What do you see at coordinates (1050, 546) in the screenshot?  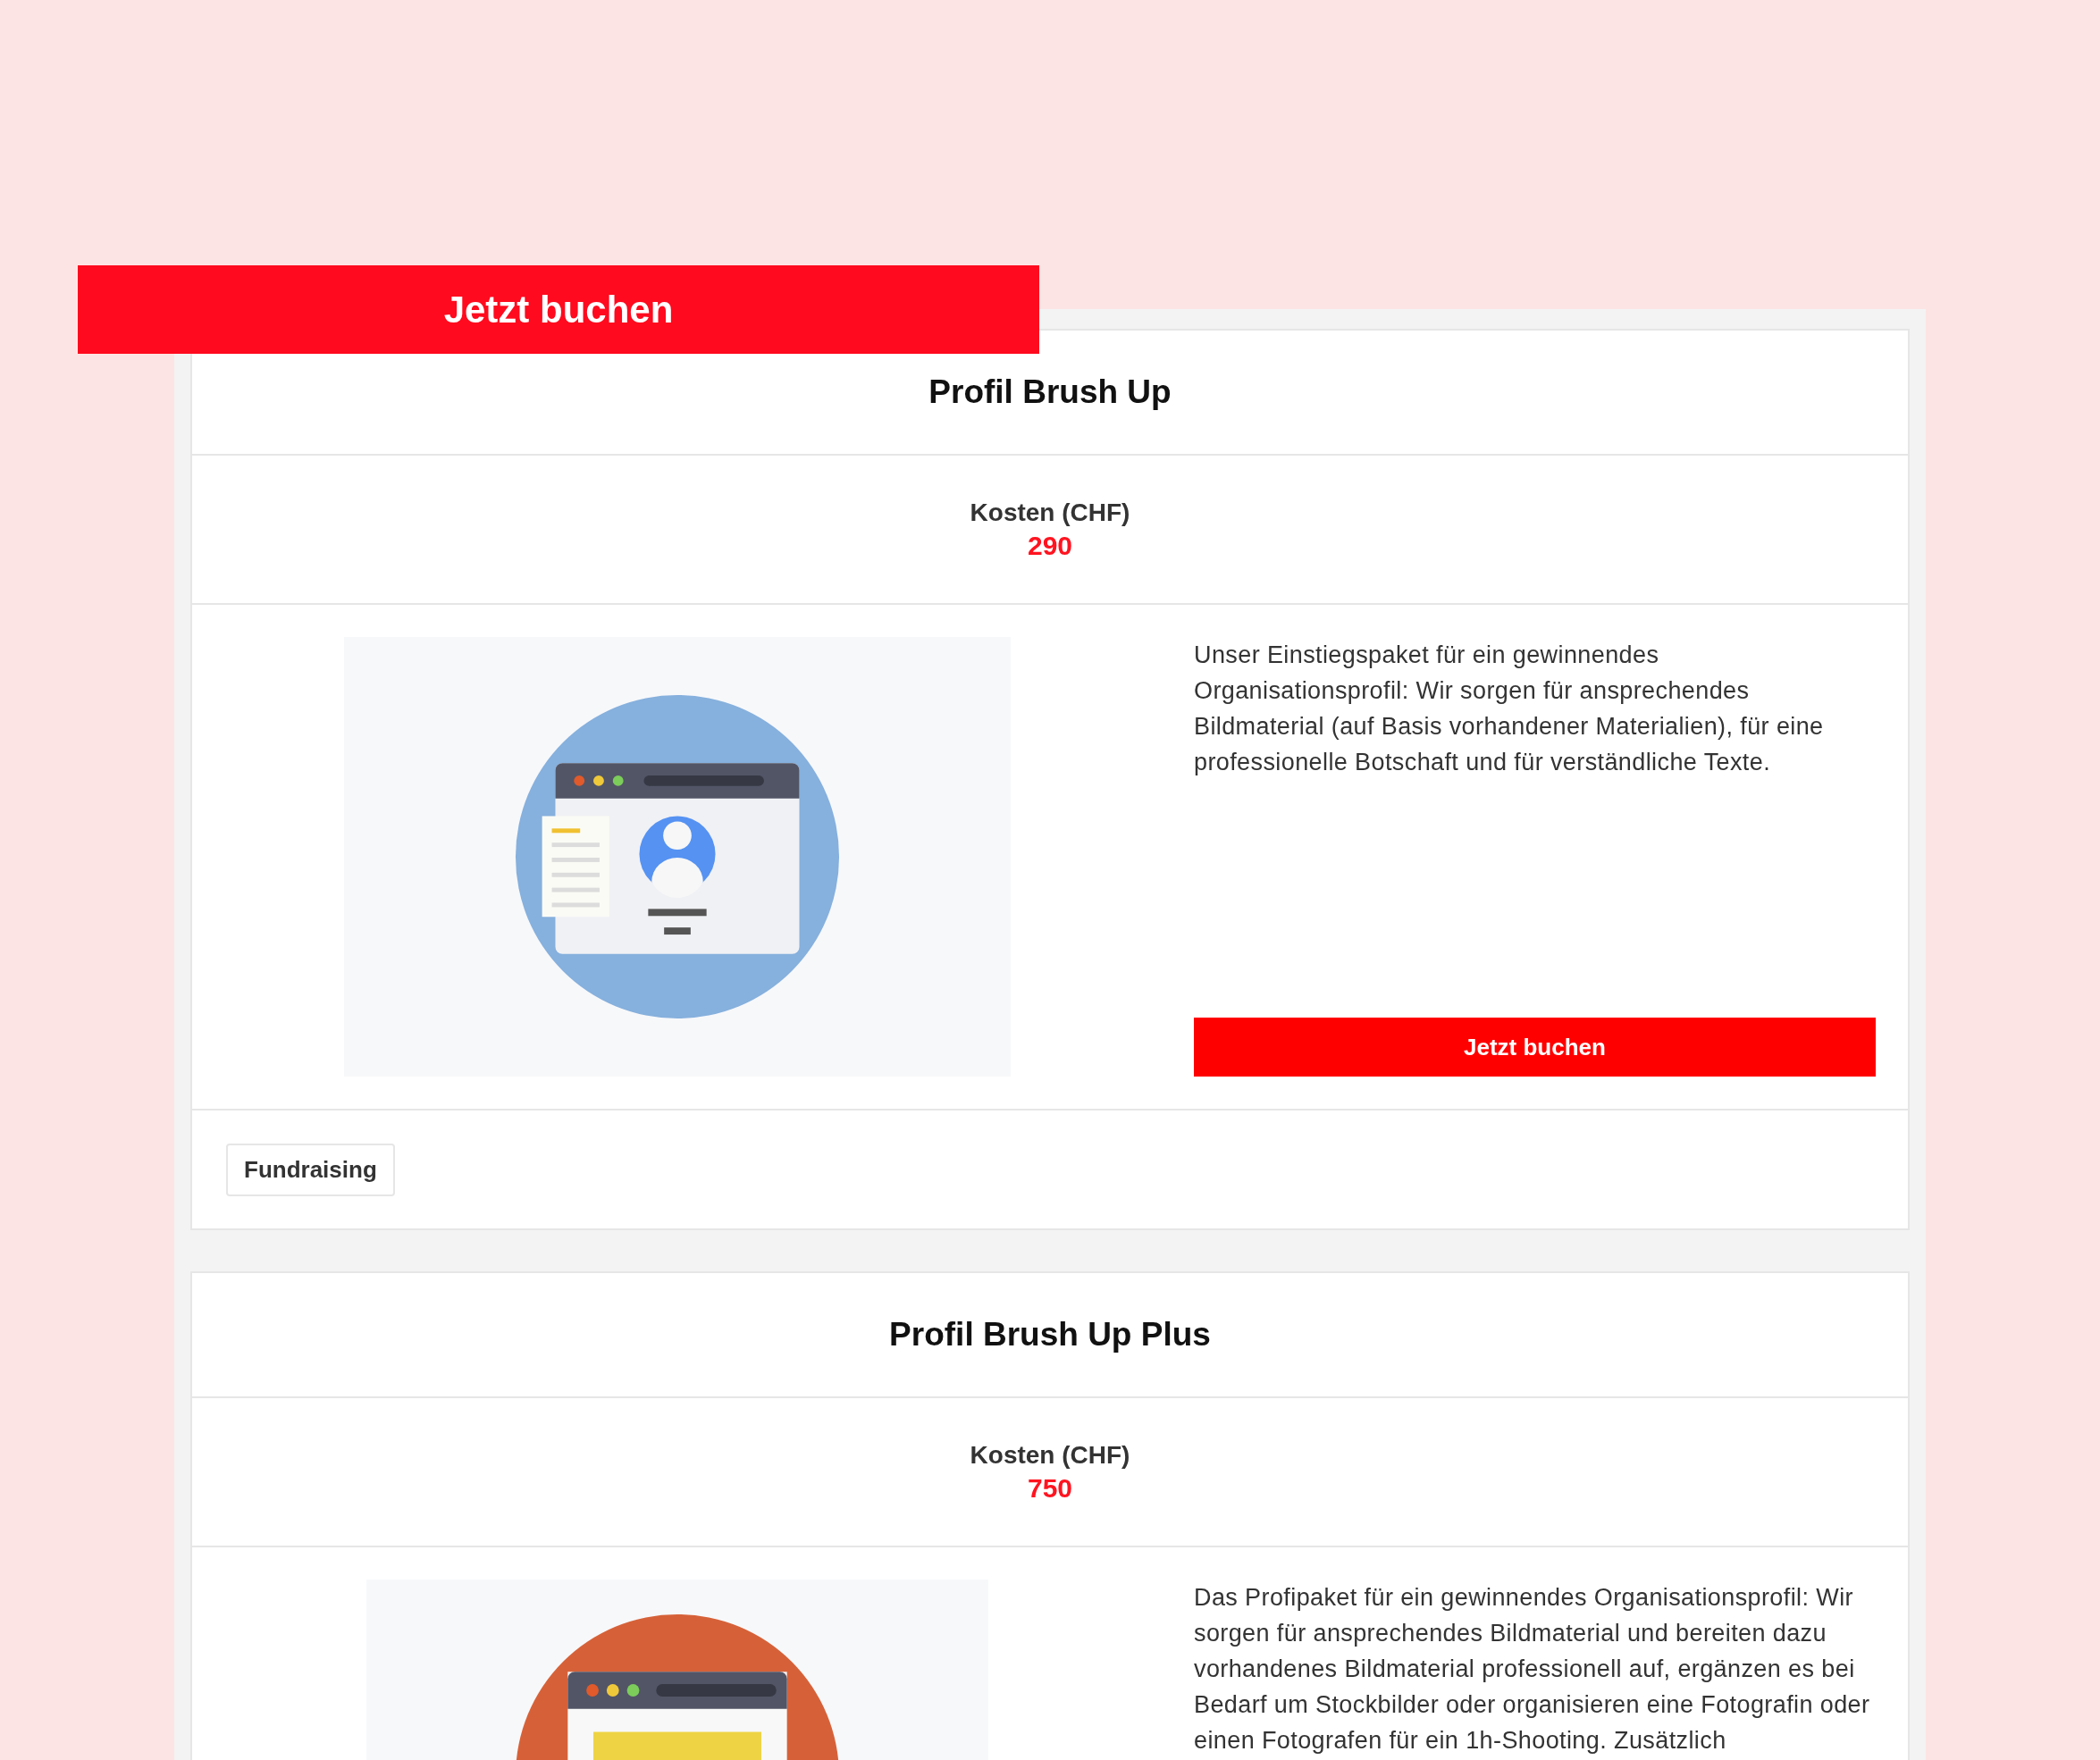 I see `price: 290` at bounding box center [1050, 546].